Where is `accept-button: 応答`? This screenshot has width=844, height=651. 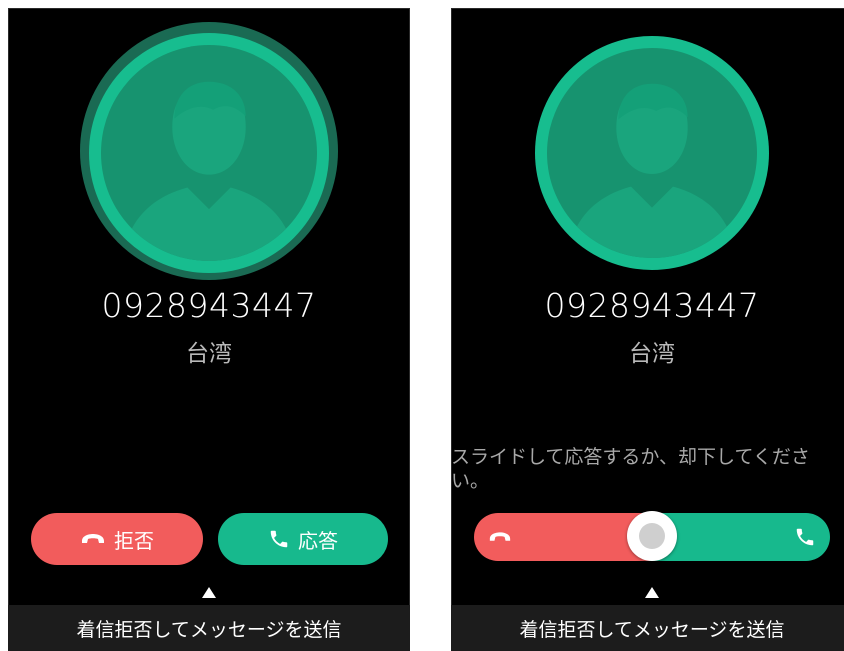
accept-button: 応答 is located at coordinates (303, 539).